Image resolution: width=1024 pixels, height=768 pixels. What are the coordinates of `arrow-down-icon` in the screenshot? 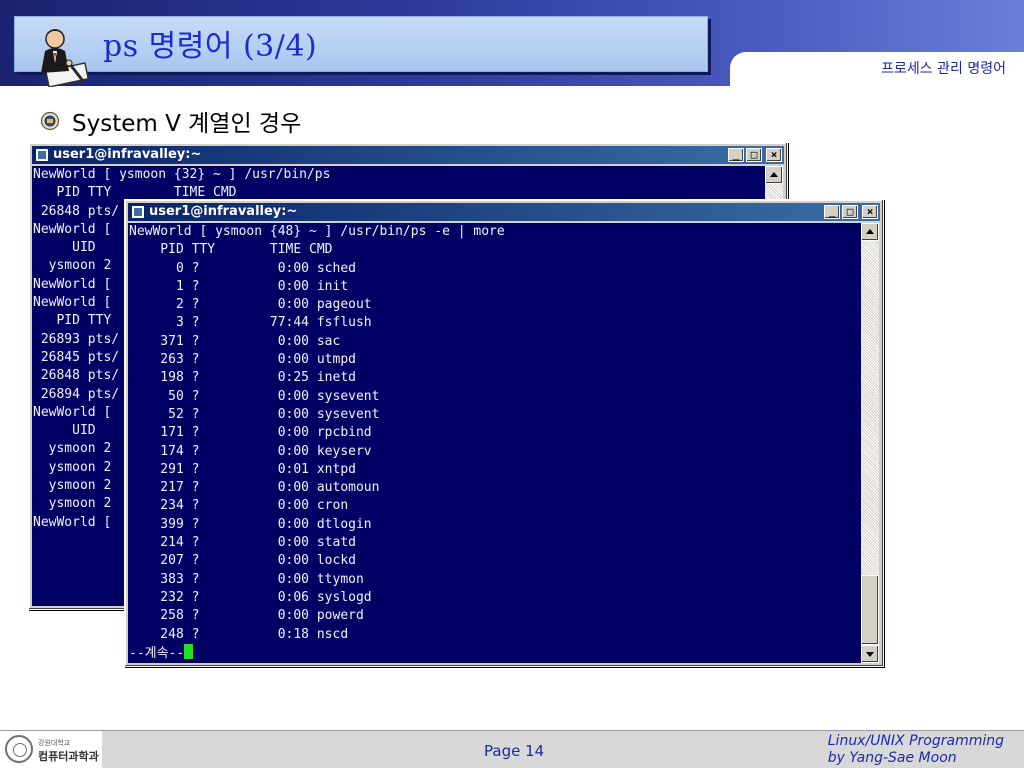 It's located at (870, 654).